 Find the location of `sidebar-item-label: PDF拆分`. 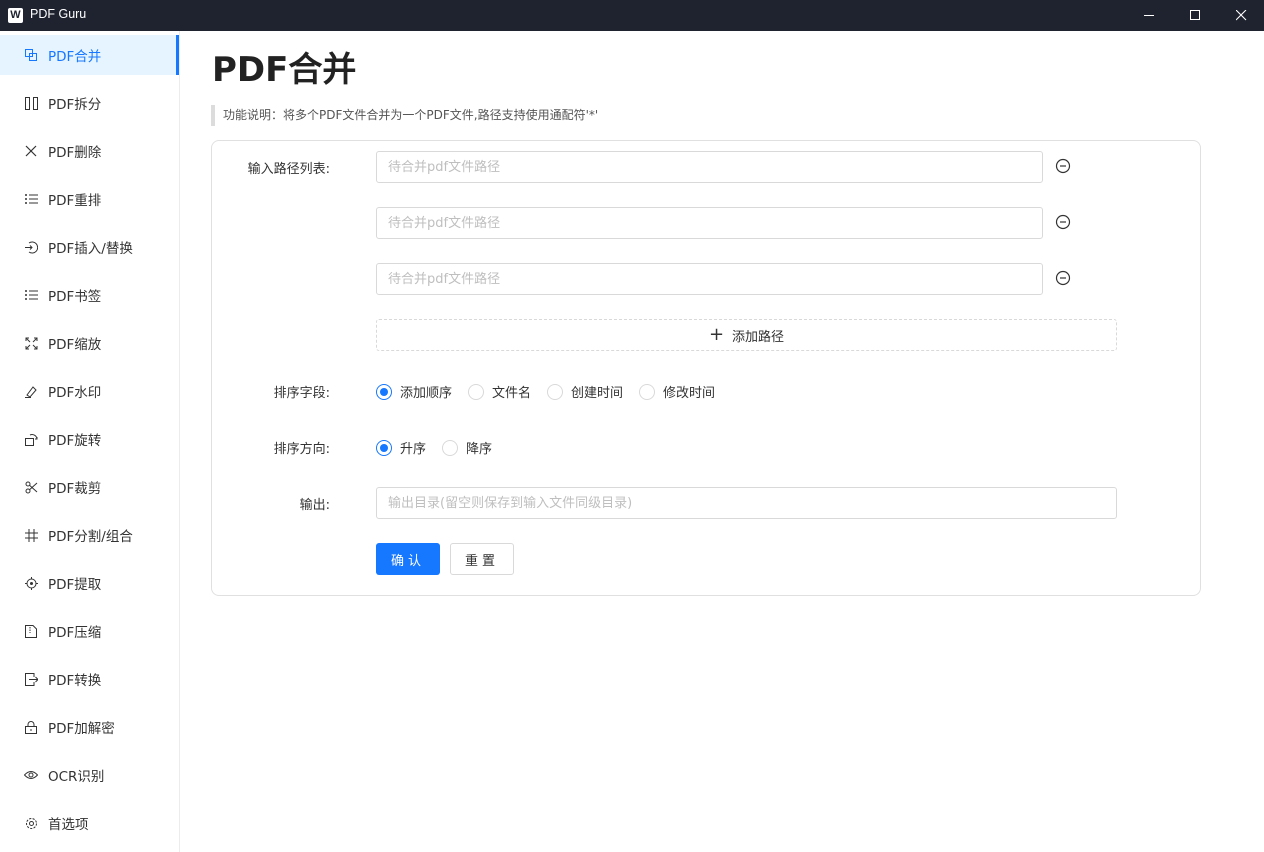

sidebar-item-label: PDF拆分 is located at coordinates (75, 105).